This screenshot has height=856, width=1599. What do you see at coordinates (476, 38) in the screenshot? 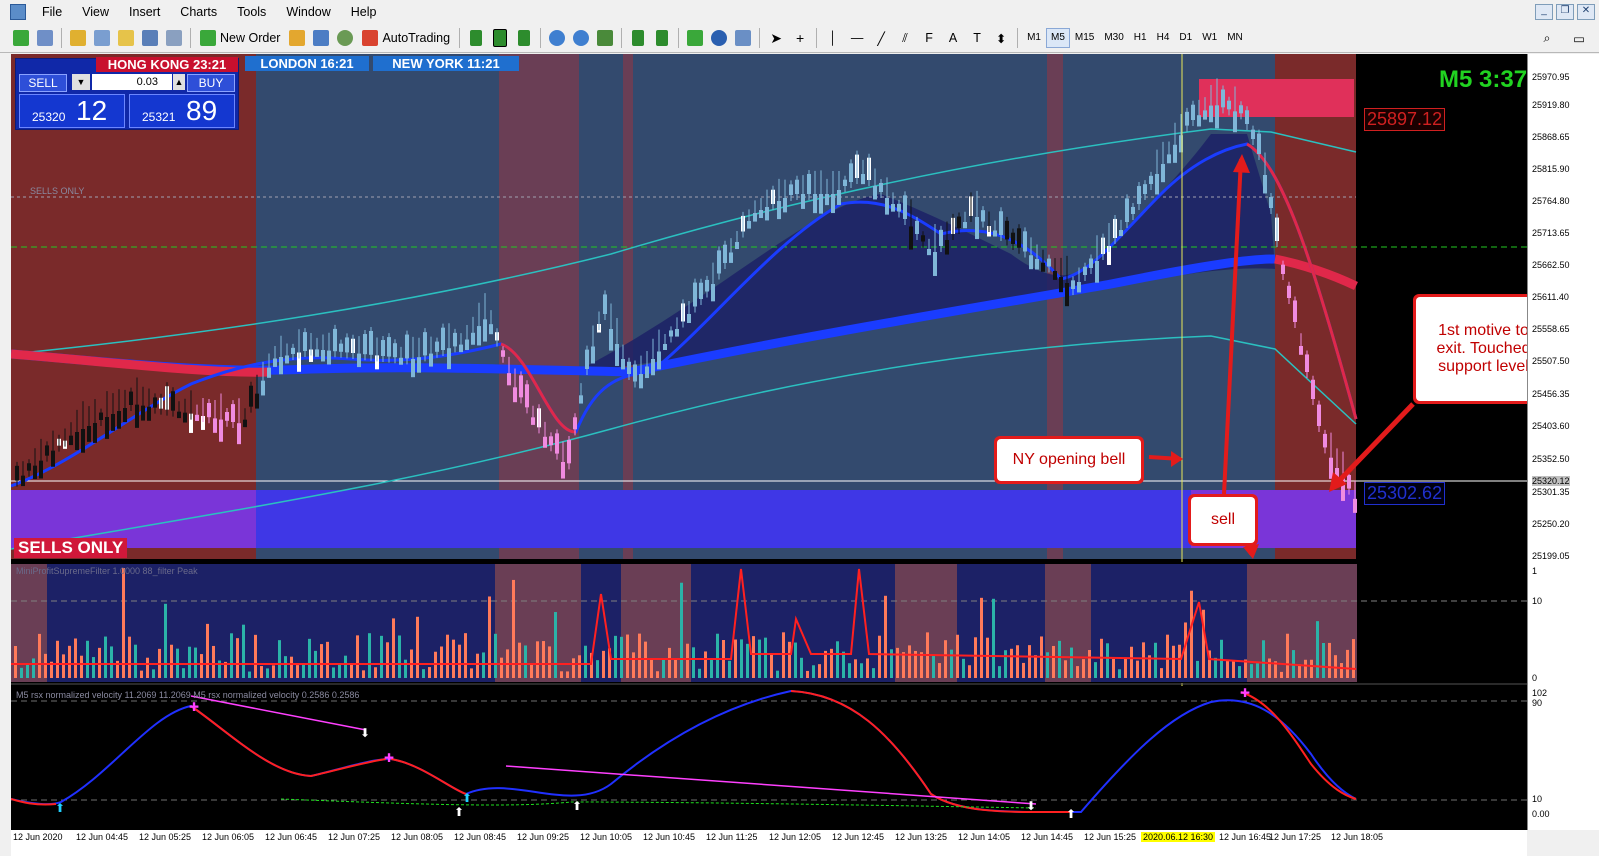
I see `bar-chart-button` at bounding box center [476, 38].